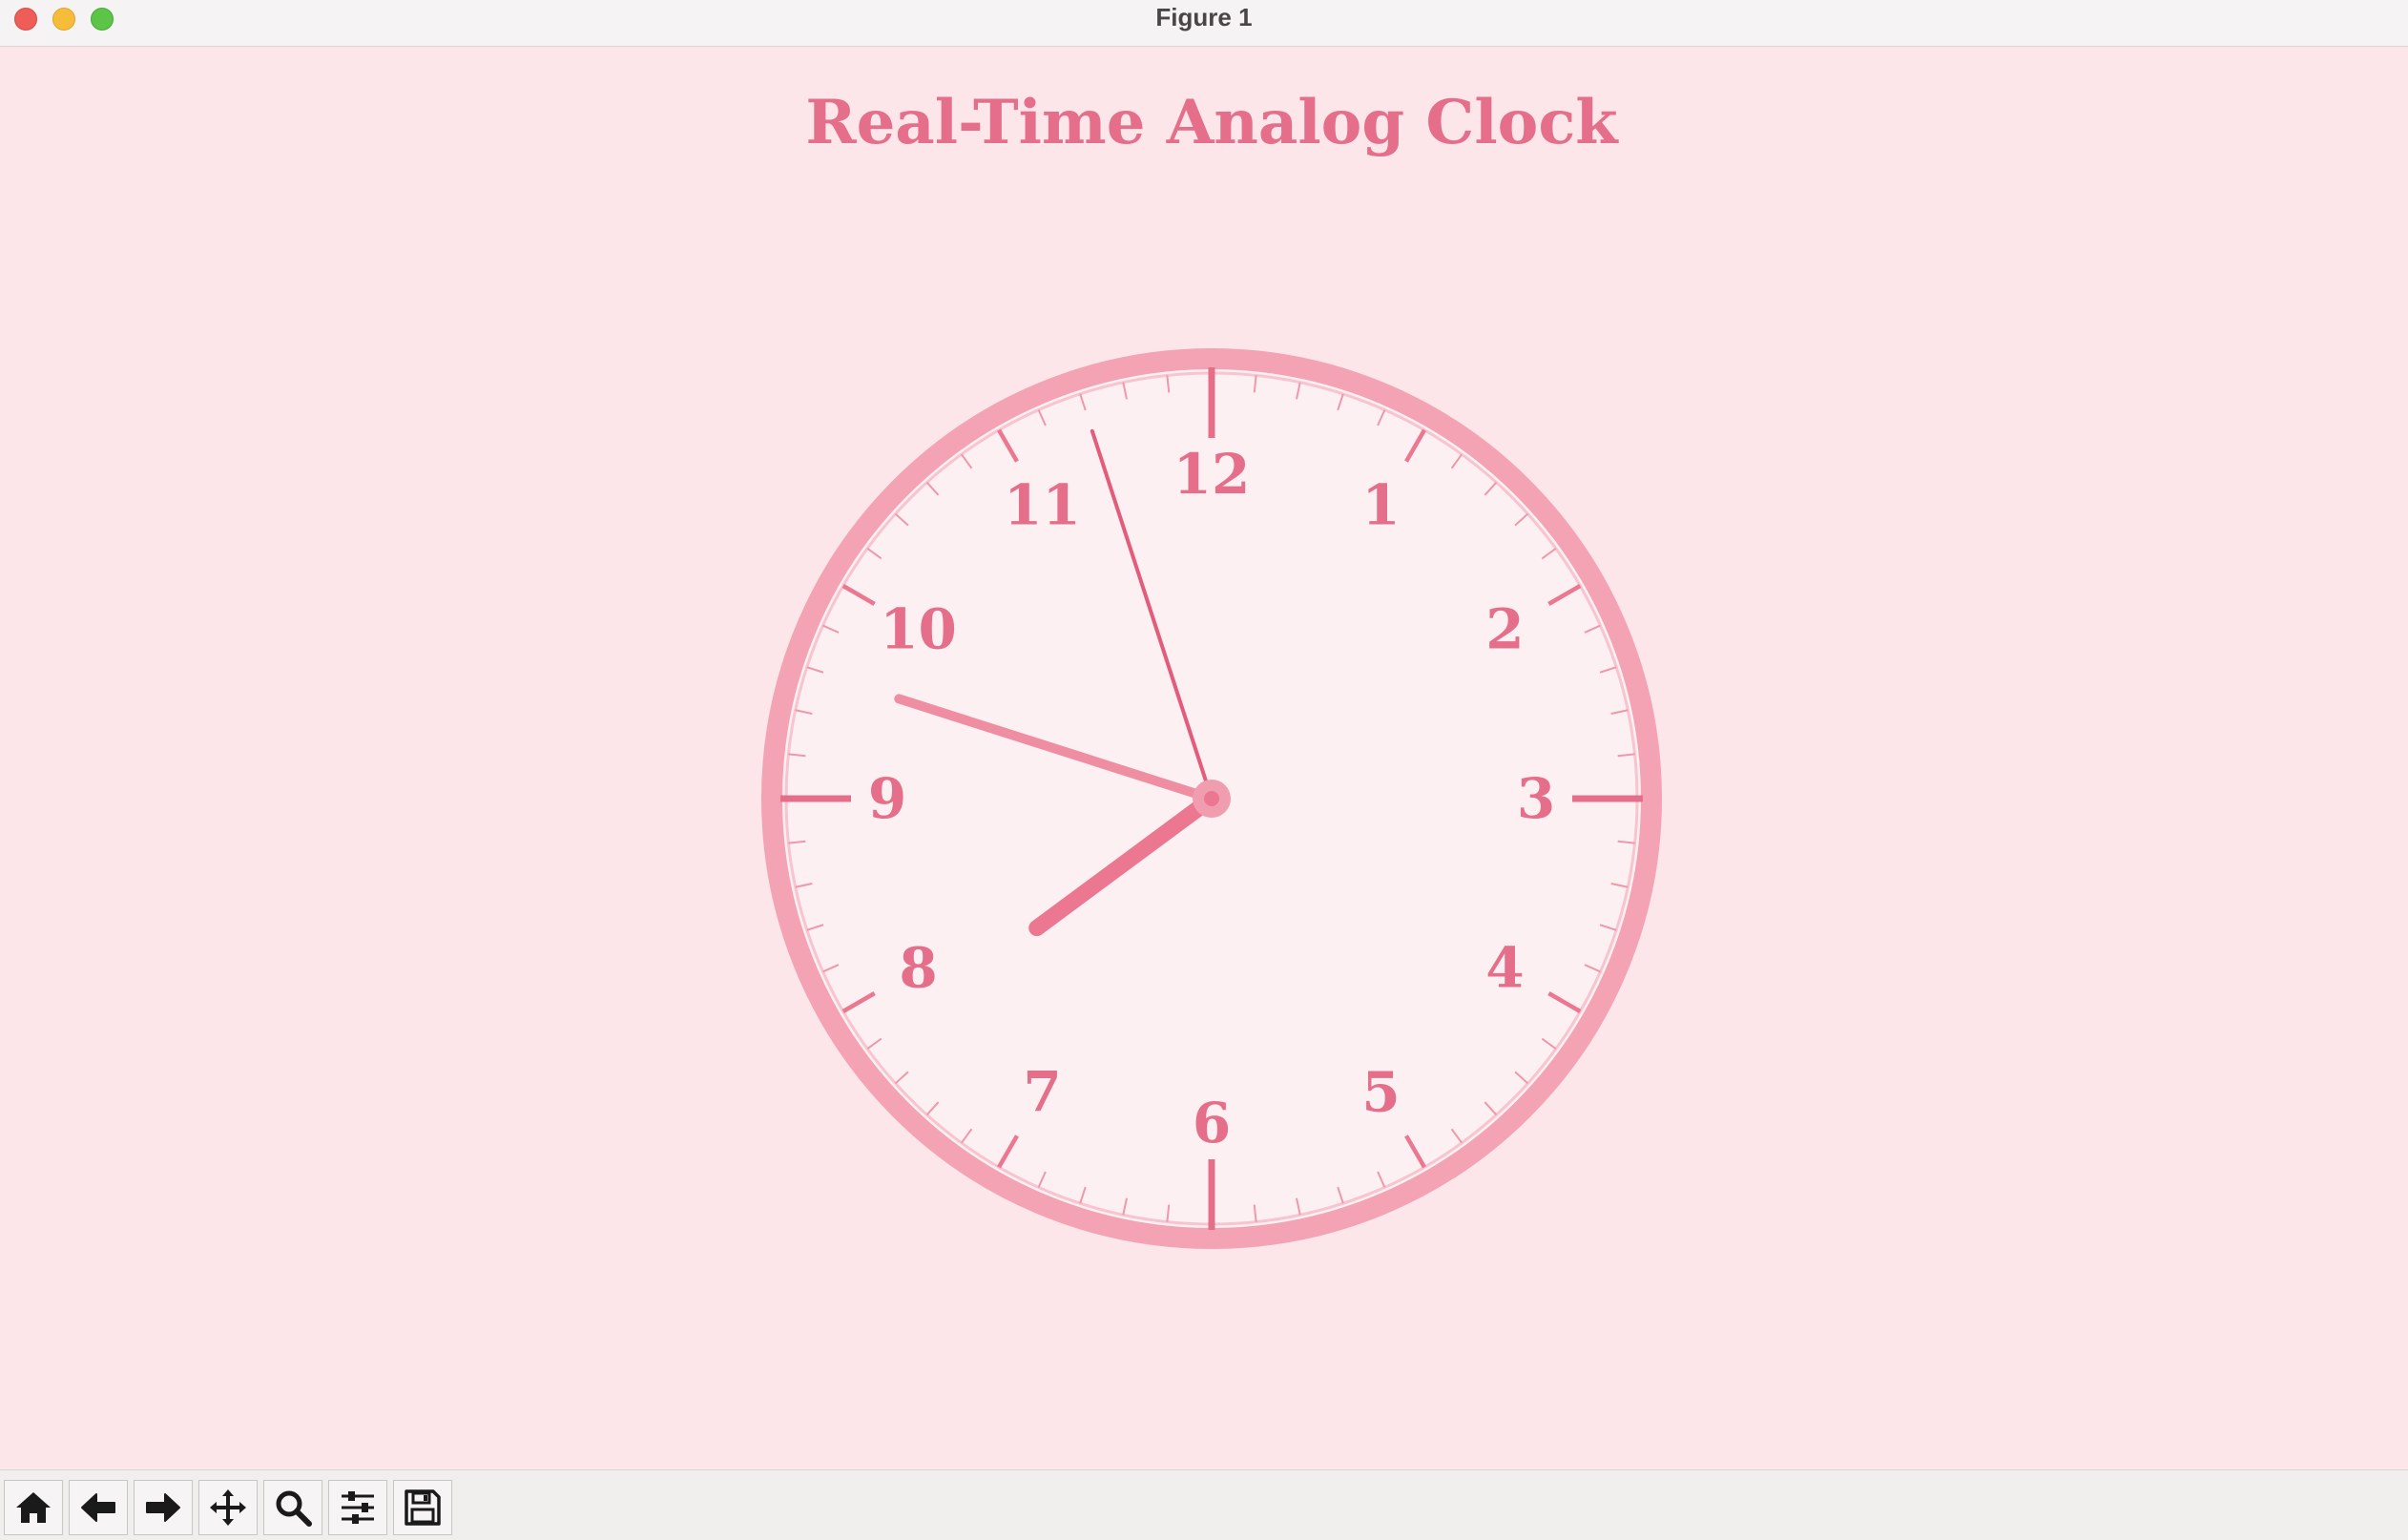 The image size is (2408, 1540). Describe the element at coordinates (1536, 799) in the screenshot. I see `hour-number: 3` at that location.